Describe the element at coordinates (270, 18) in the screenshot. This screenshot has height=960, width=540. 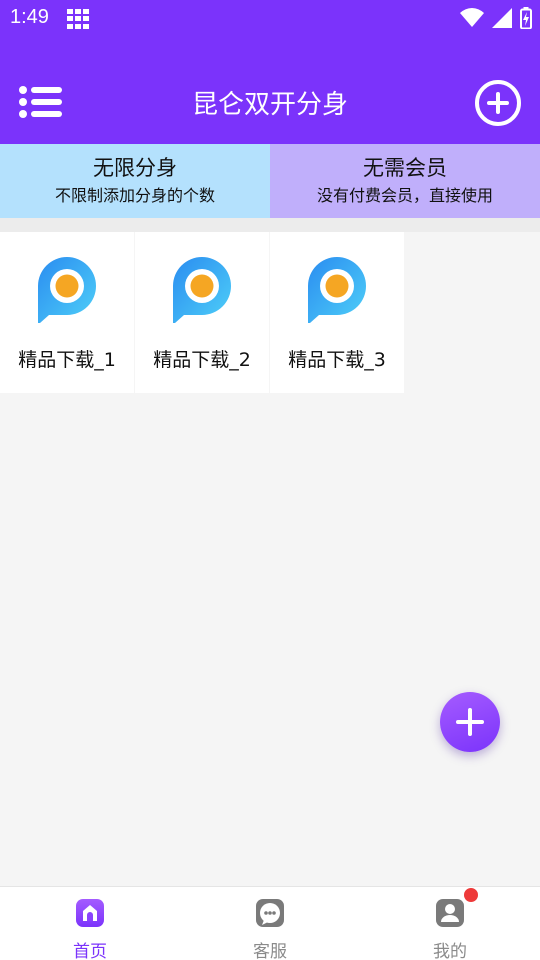
I see `status-bar: 1:49` at that location.